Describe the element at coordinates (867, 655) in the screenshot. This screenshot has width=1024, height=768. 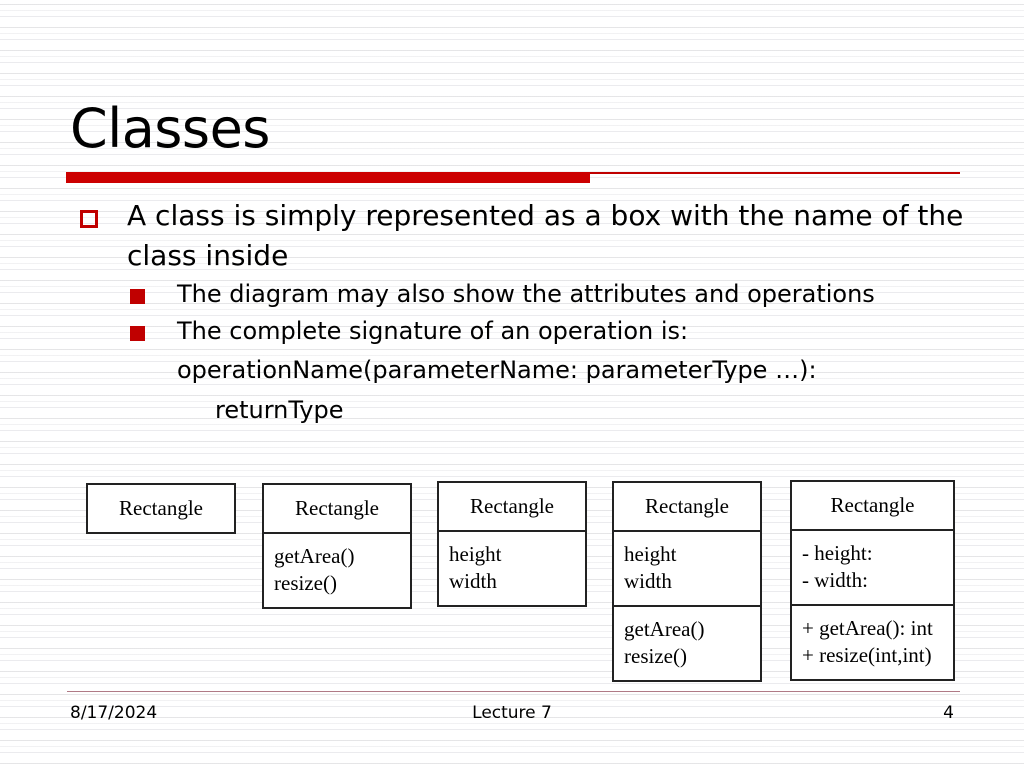
I see `uml-operation: + resize(int,int)` at that location.